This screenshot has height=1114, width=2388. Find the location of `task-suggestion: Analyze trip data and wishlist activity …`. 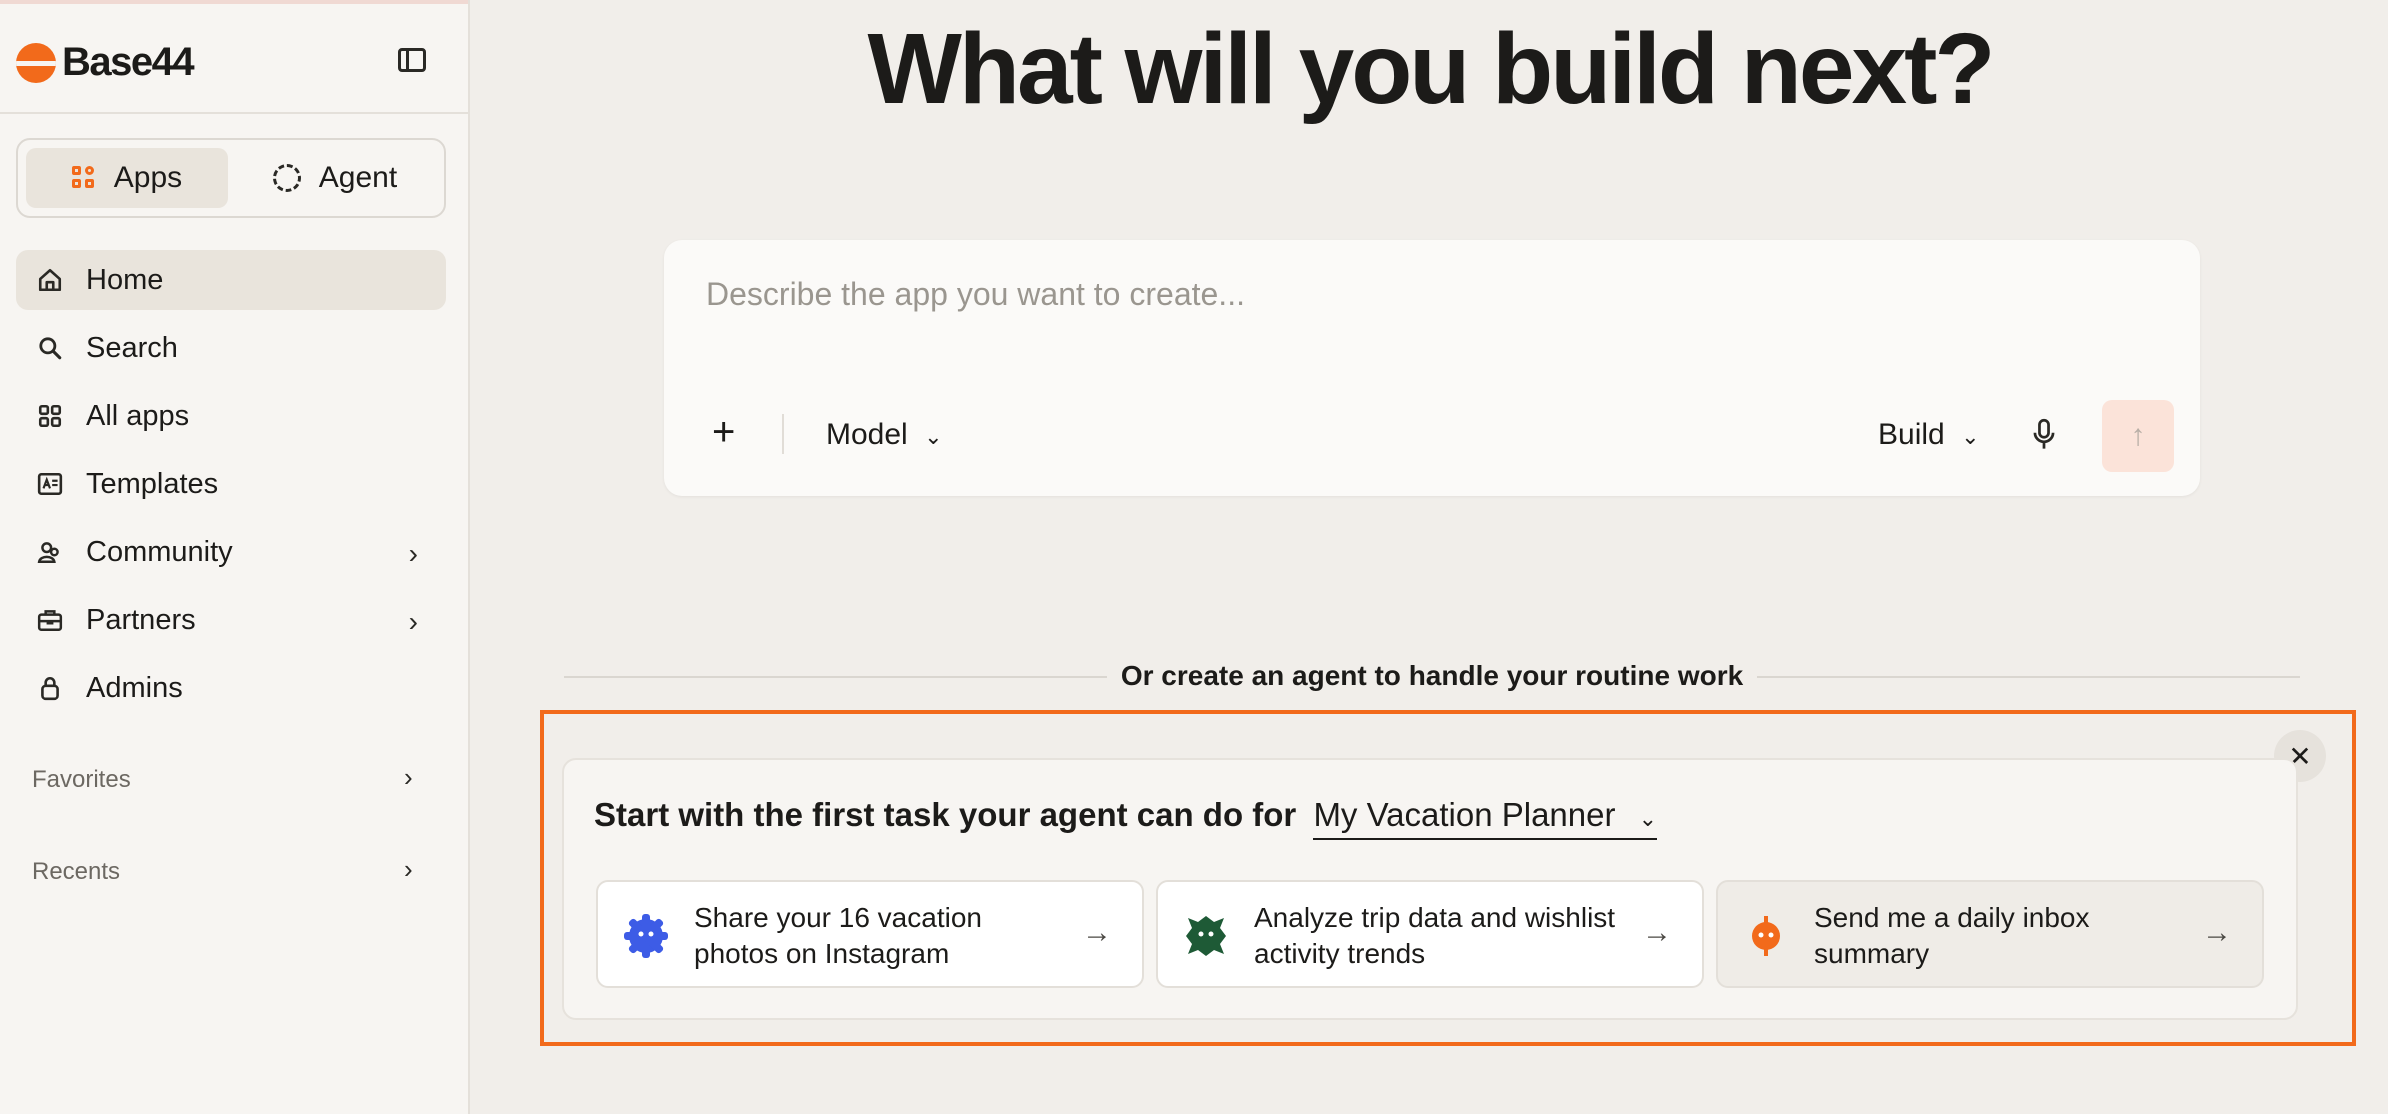

task-suggestion: Analyze trip data and wishlist activity … is located at coordinates (1430, 934).